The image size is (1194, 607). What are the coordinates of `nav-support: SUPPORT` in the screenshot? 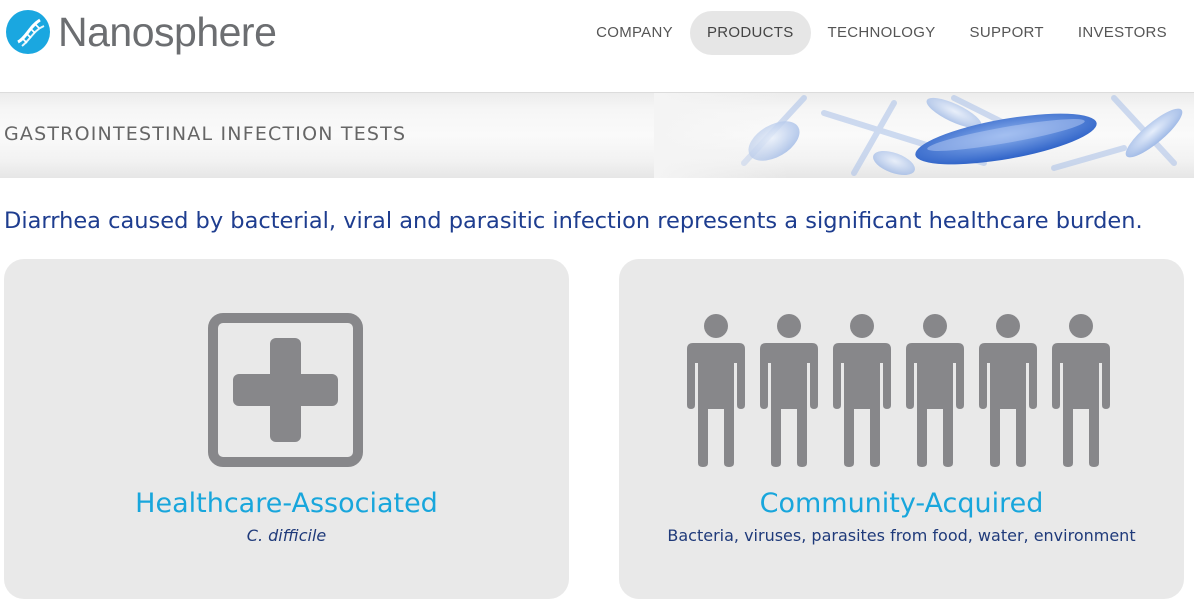 It's located at (1007, 33).